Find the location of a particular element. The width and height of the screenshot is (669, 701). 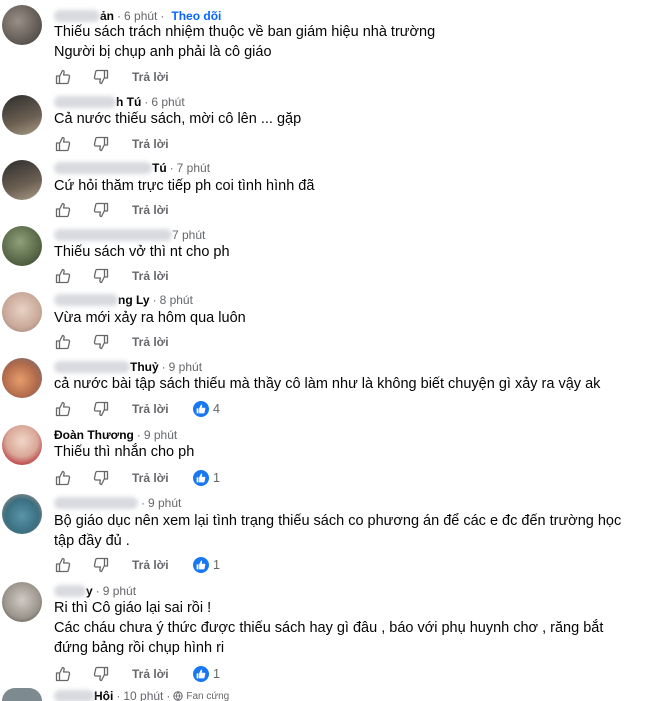

comment-text: Thiếu sách vở thì nt cho ph is located at coordinates (142, 252).